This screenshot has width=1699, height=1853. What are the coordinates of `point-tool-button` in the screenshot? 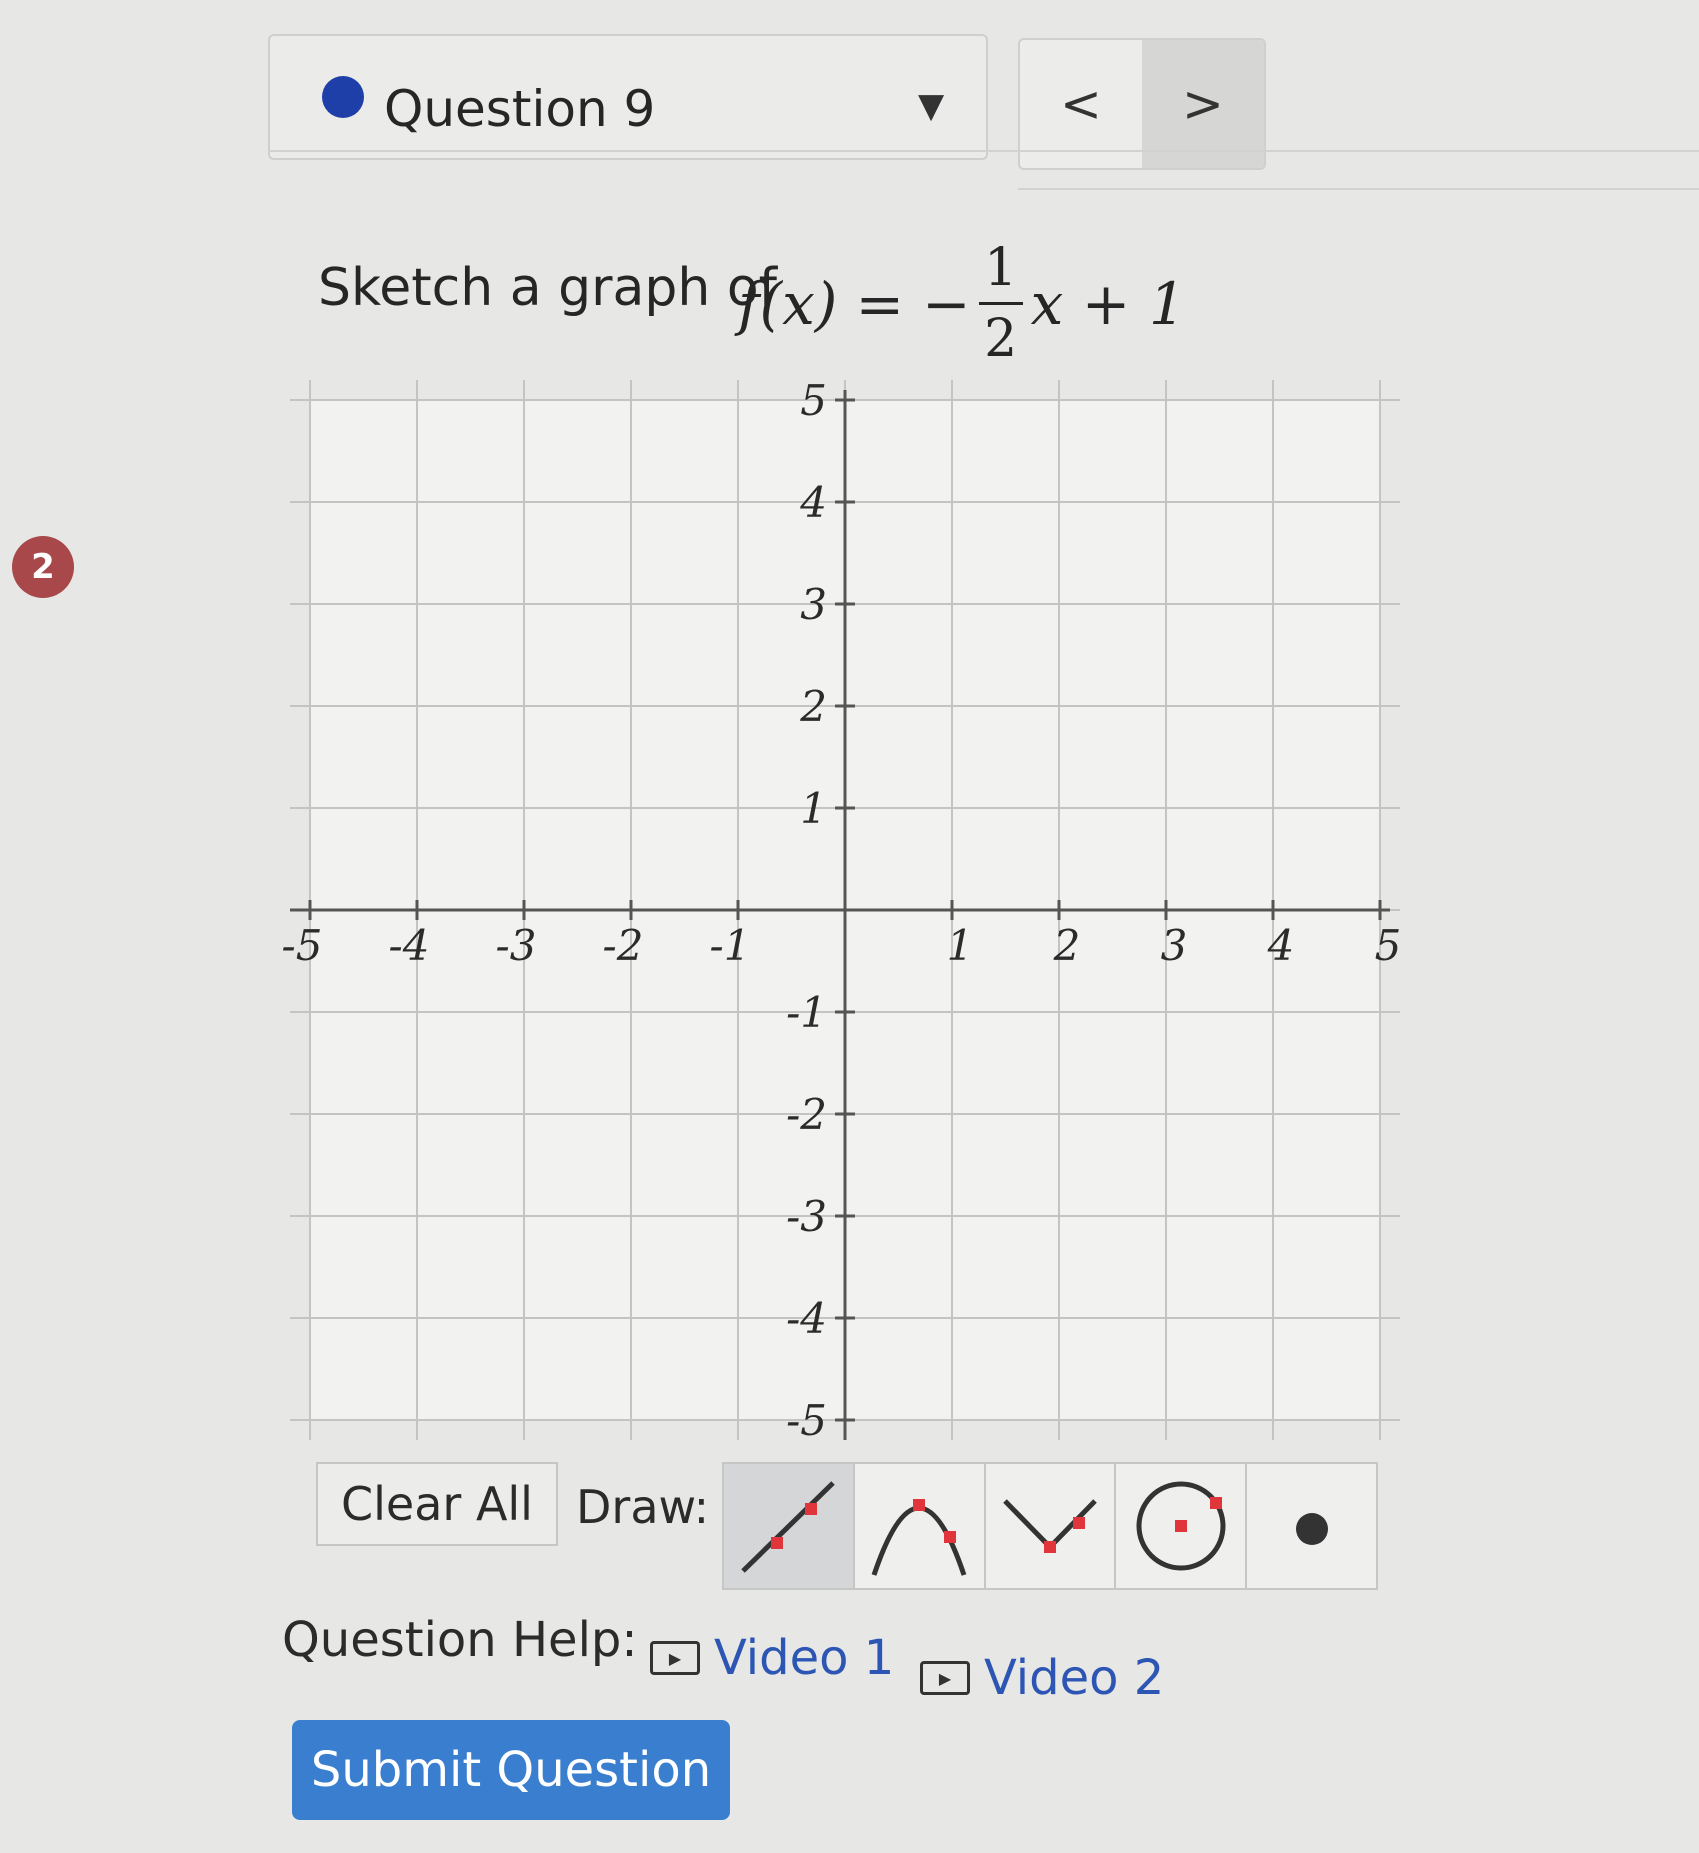 It's located at (1311, 1526).